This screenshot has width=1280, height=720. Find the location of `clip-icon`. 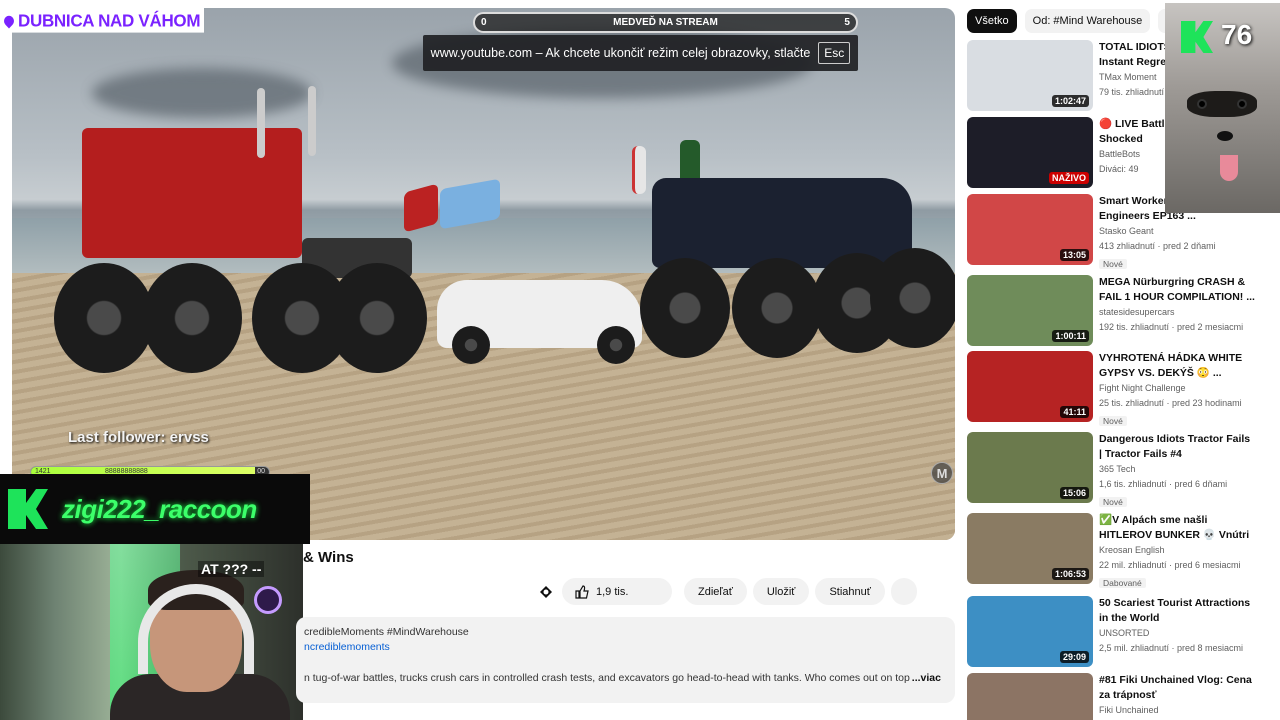

clip-icon is located at coordinates (546, 592).